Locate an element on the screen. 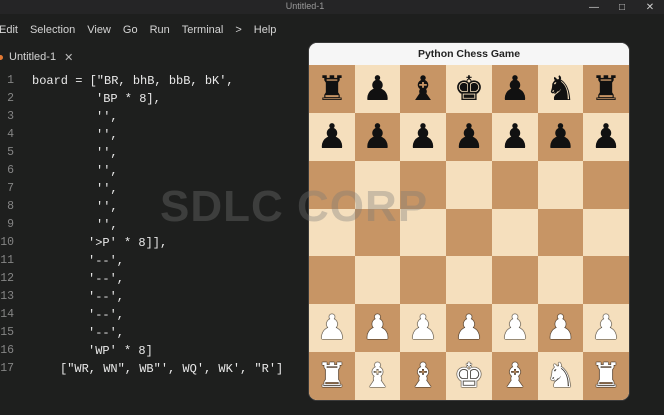  line-number: 10 is located at coordinates (7, 242).